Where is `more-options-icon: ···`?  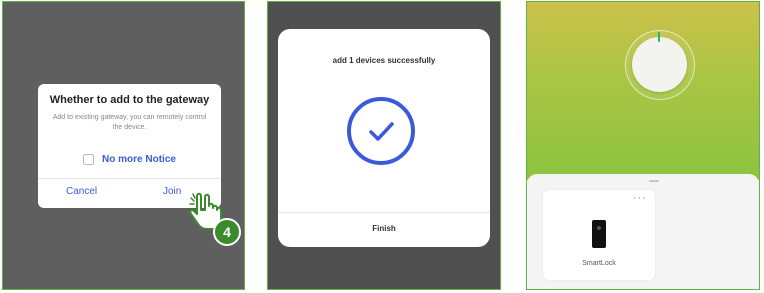 more-options-icon: ··· is located at coordinates (640, 198).